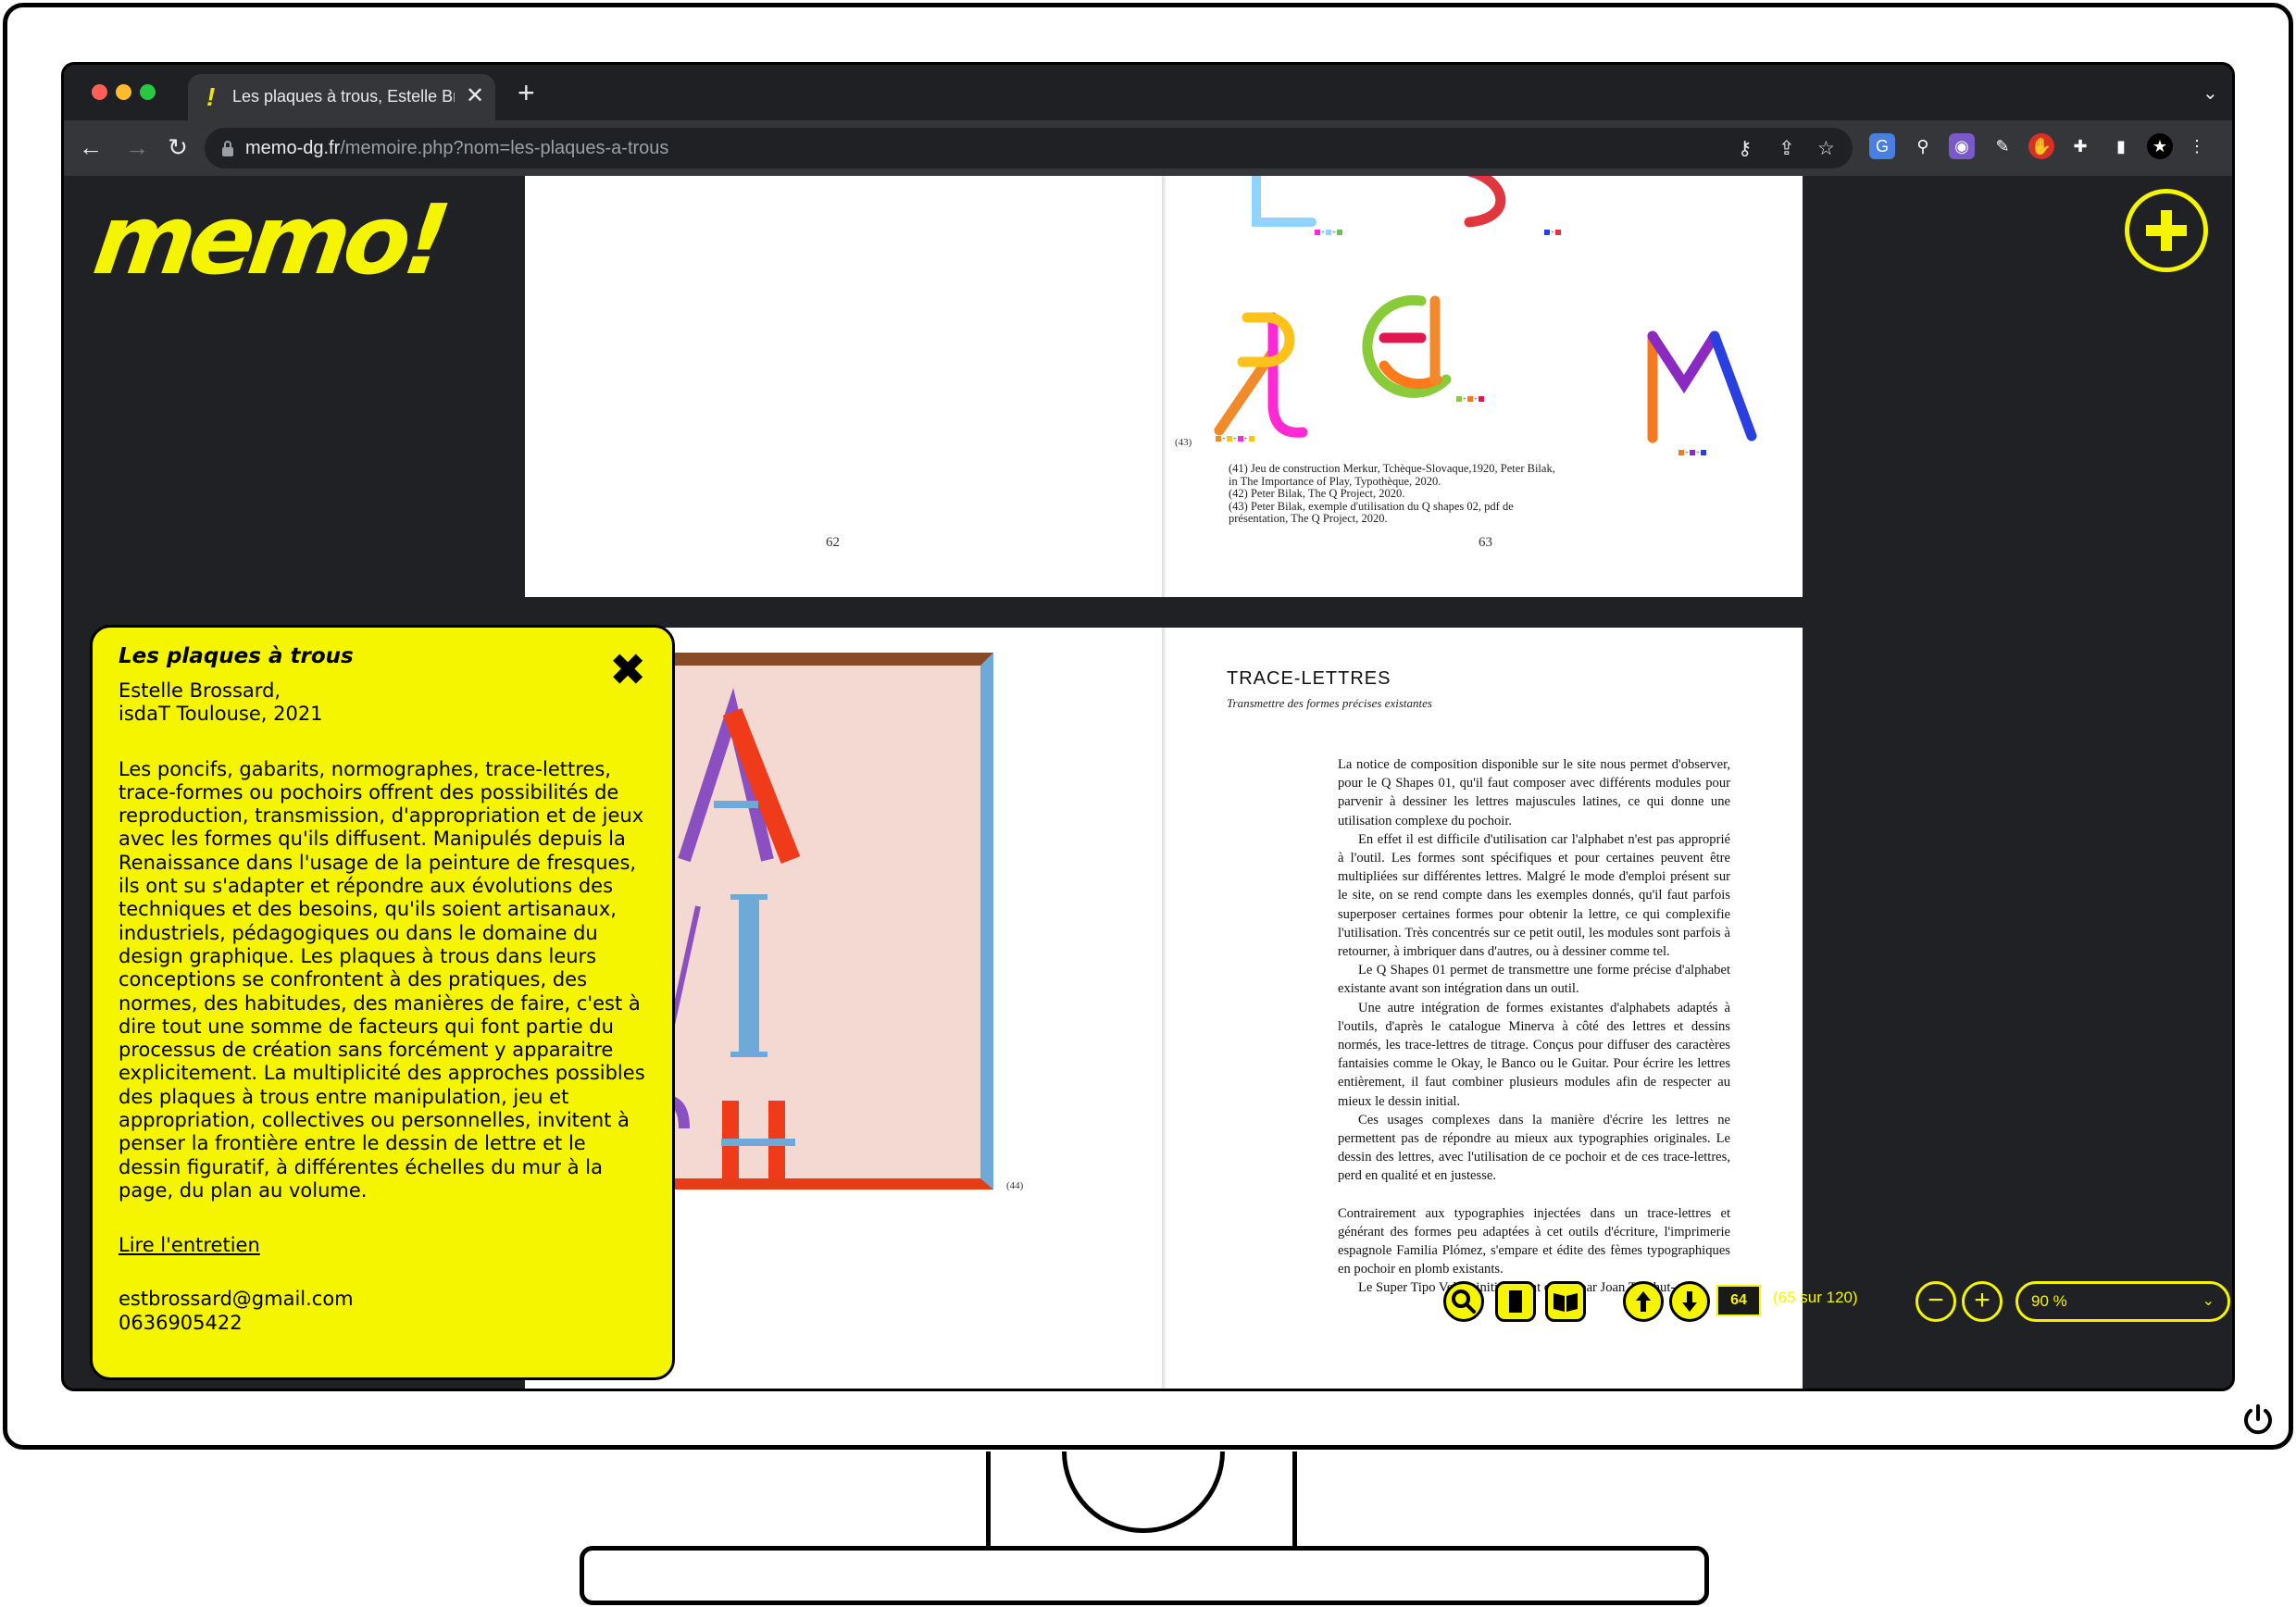 This screenshot has width=2296, height=1607. What do you see at coordinates (811, 921) in the screenshot?
I see `stencil-poster-image: ES DI` at bounding box center [811, 921].